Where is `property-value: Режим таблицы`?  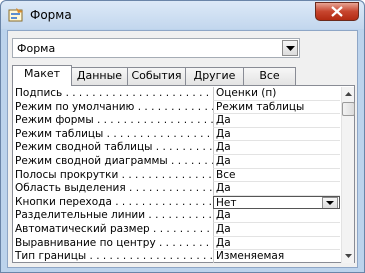
property-value: Режим таблицы is located at coordinates (276, 107).